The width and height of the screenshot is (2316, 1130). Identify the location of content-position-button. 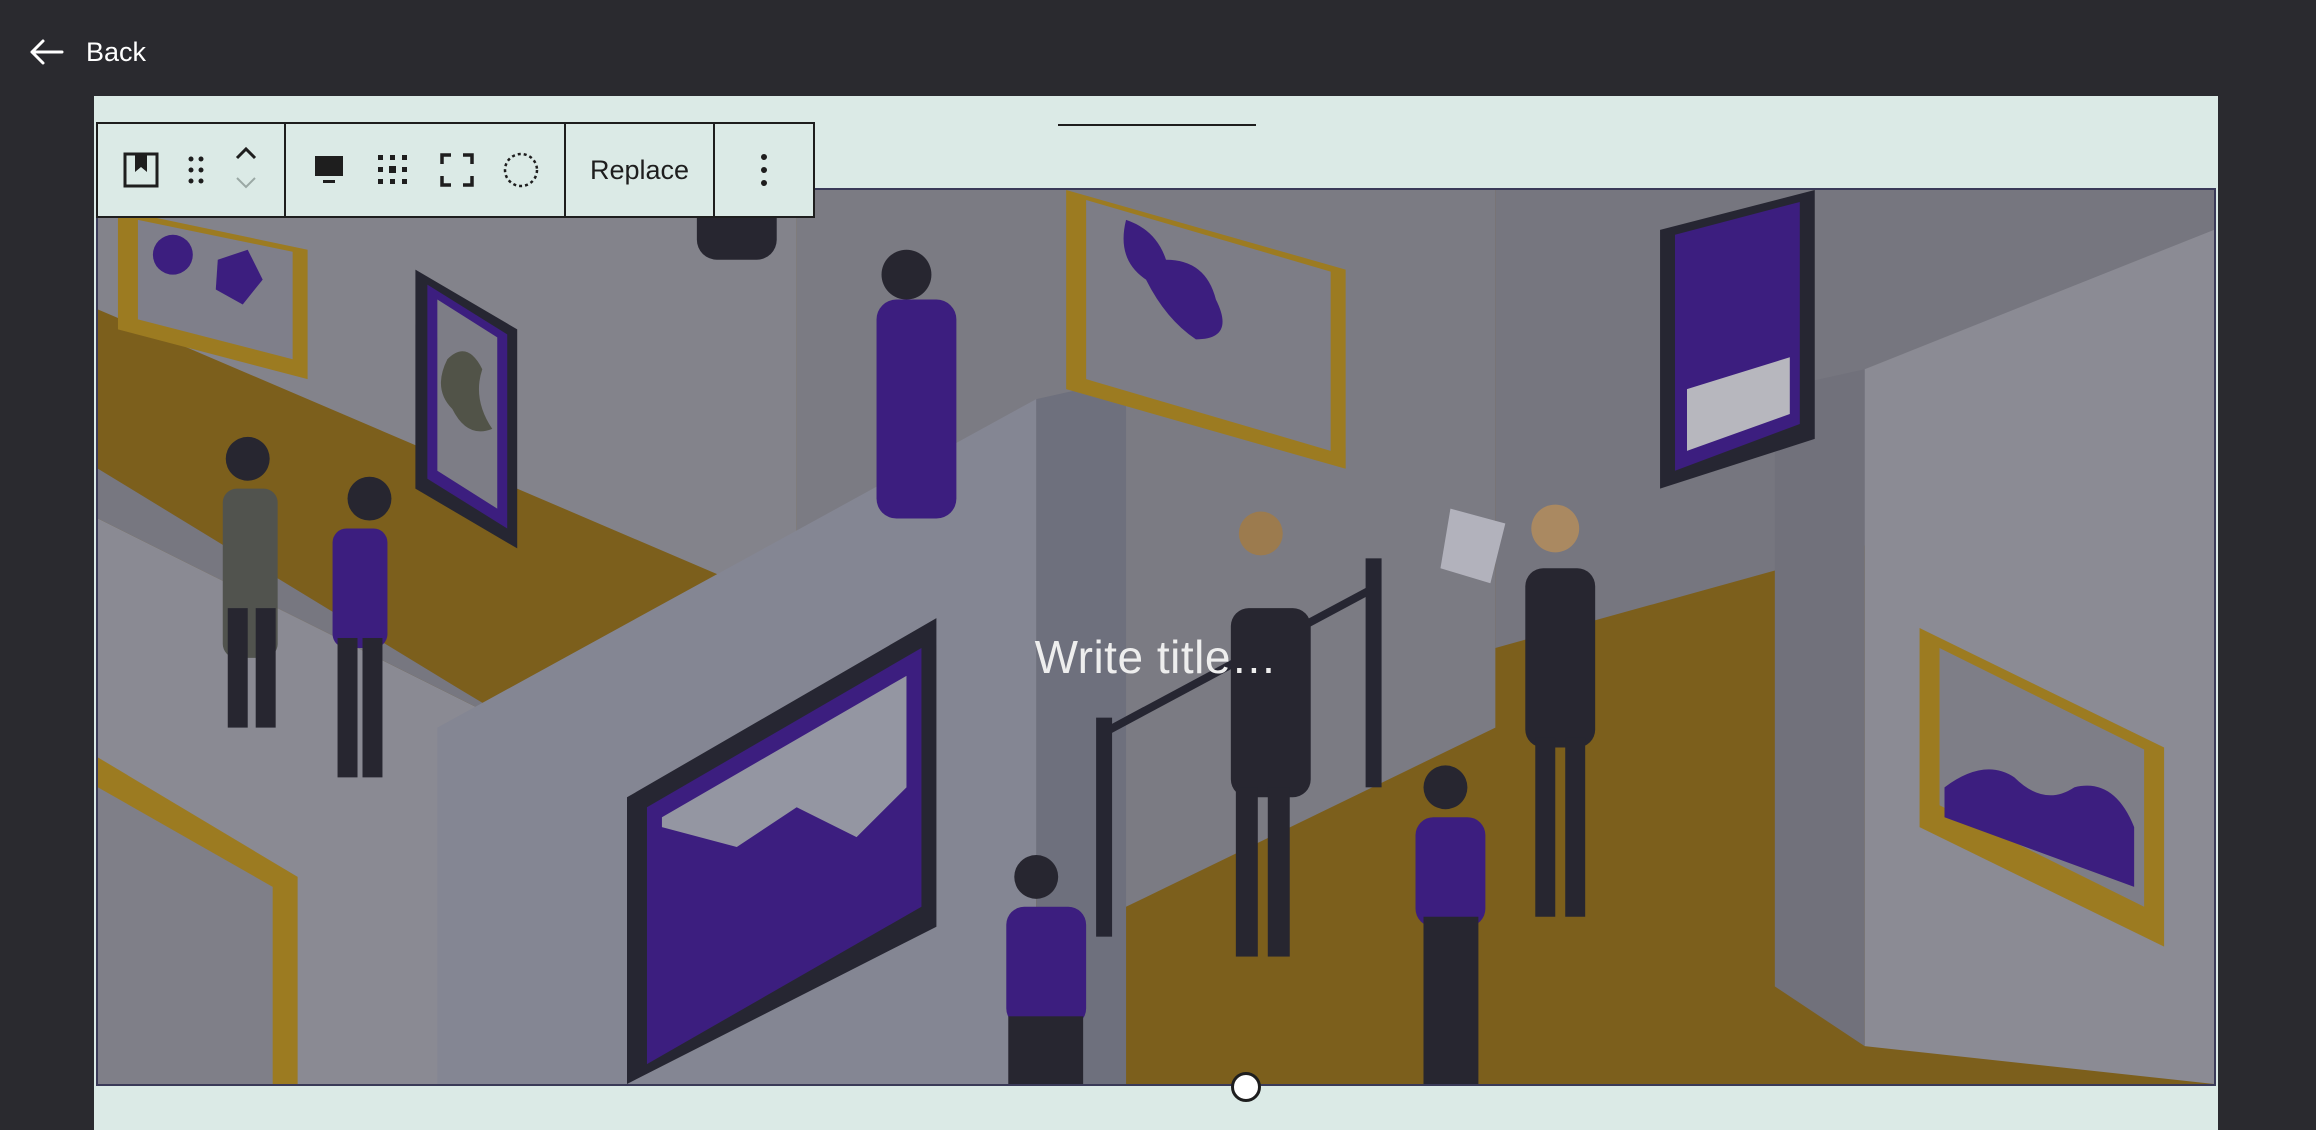
(329, 170).